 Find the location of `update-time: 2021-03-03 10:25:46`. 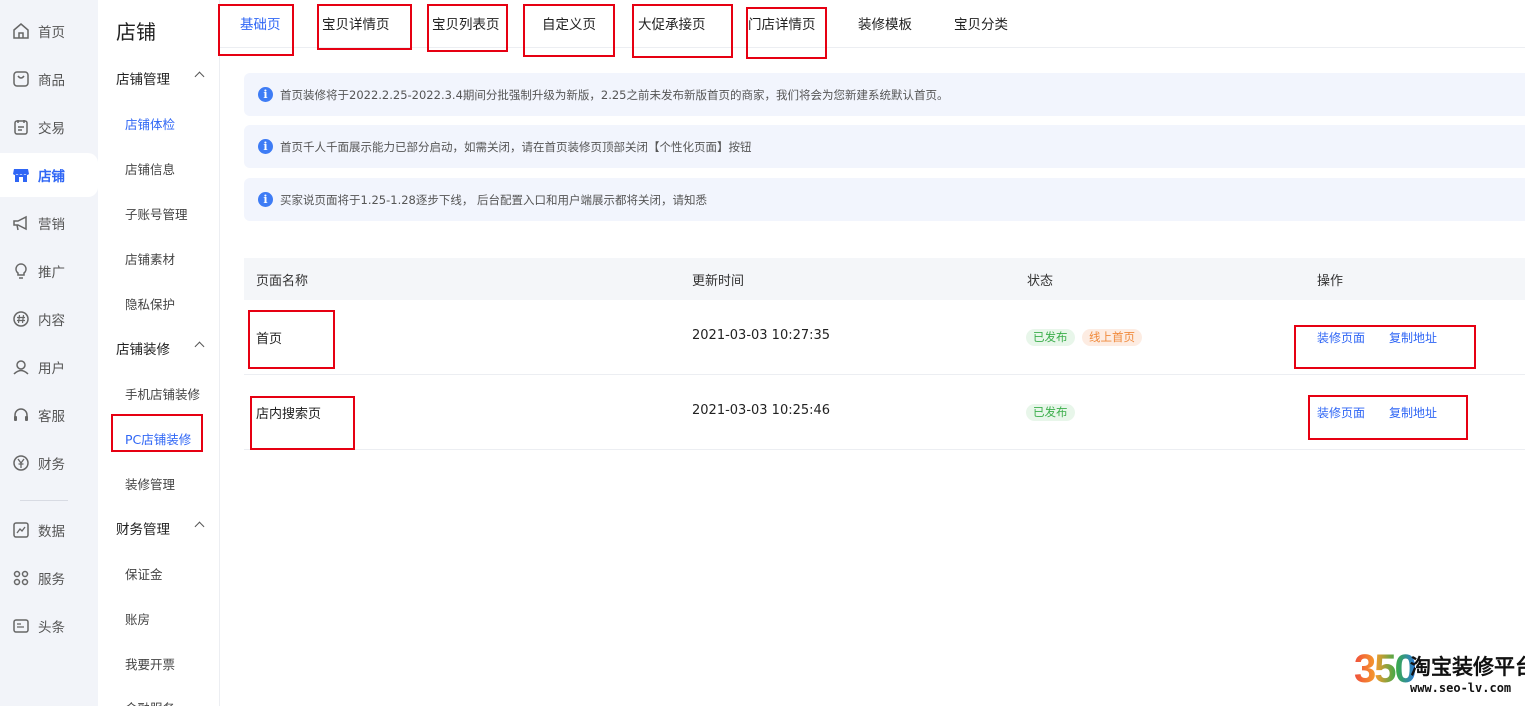

update-time: 2021-03-03 10:25:46 is located at coordinates (761, 410).